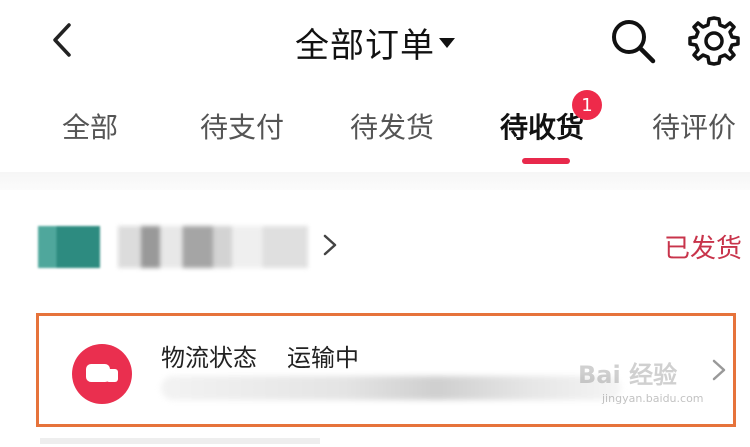 The height and width of the screenshot is (447, 750). I want to click on truck-icon, so click(102, 374).